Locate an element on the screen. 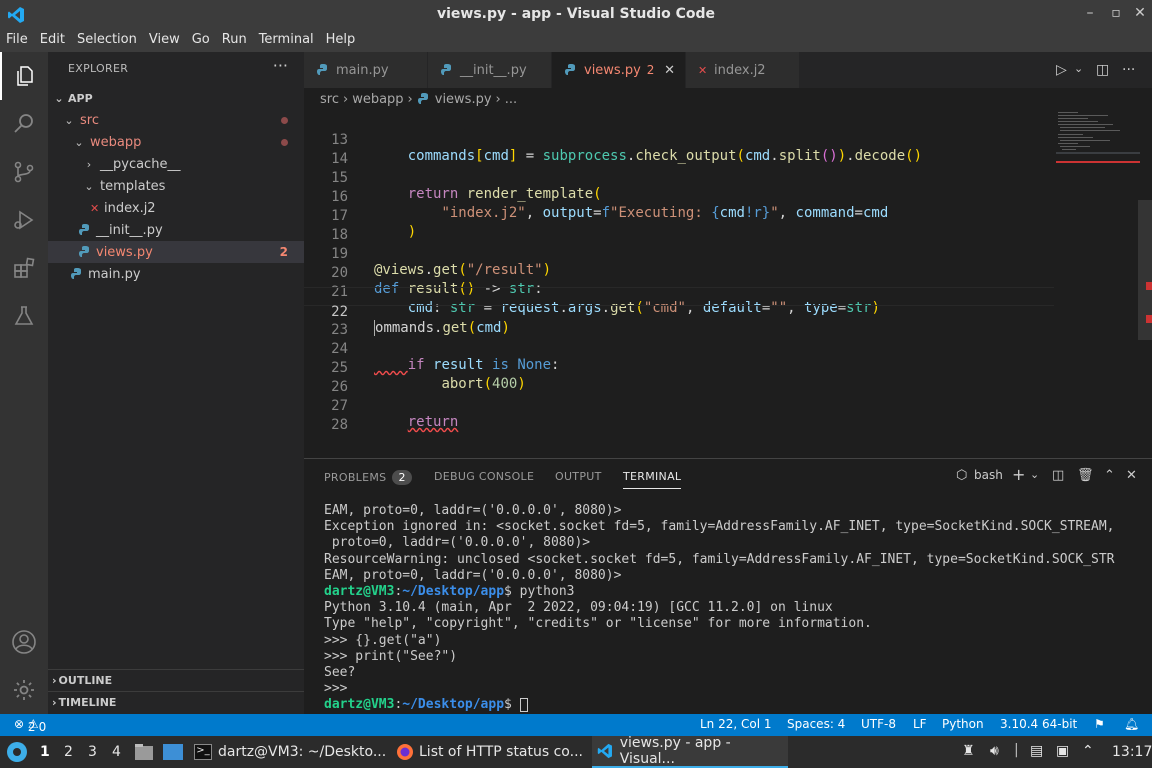 The height and width of the screenshot is (768, 1152). notifications-bell-icon: 🔔︎ is located at coordinates (1131, 724).